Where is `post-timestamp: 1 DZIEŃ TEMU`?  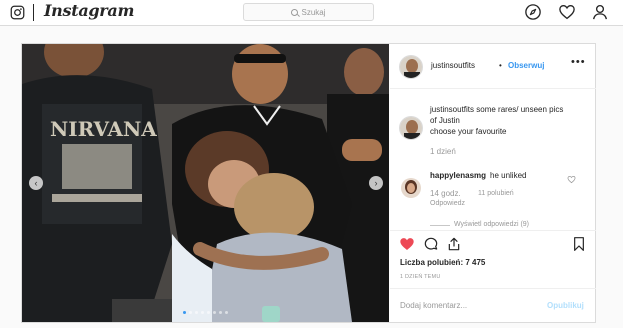
post-timestamp: 1 DZIEŃ TEMU is located at coordinates (420, 277).